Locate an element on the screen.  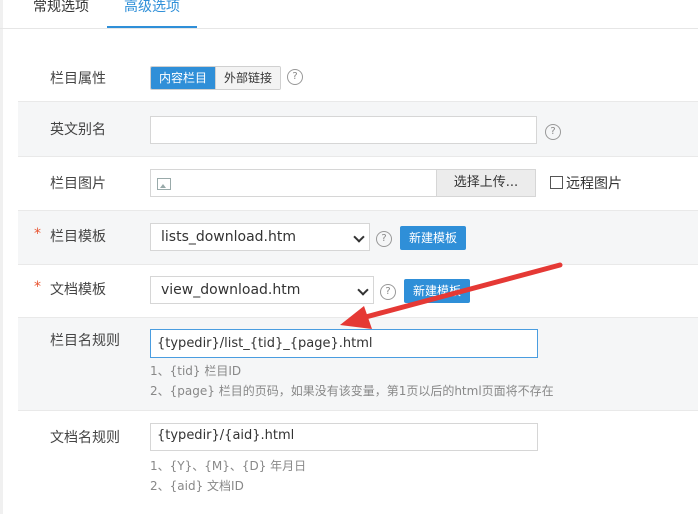
category-template-select: lists_download.htm is located at coordinates (260, 237).